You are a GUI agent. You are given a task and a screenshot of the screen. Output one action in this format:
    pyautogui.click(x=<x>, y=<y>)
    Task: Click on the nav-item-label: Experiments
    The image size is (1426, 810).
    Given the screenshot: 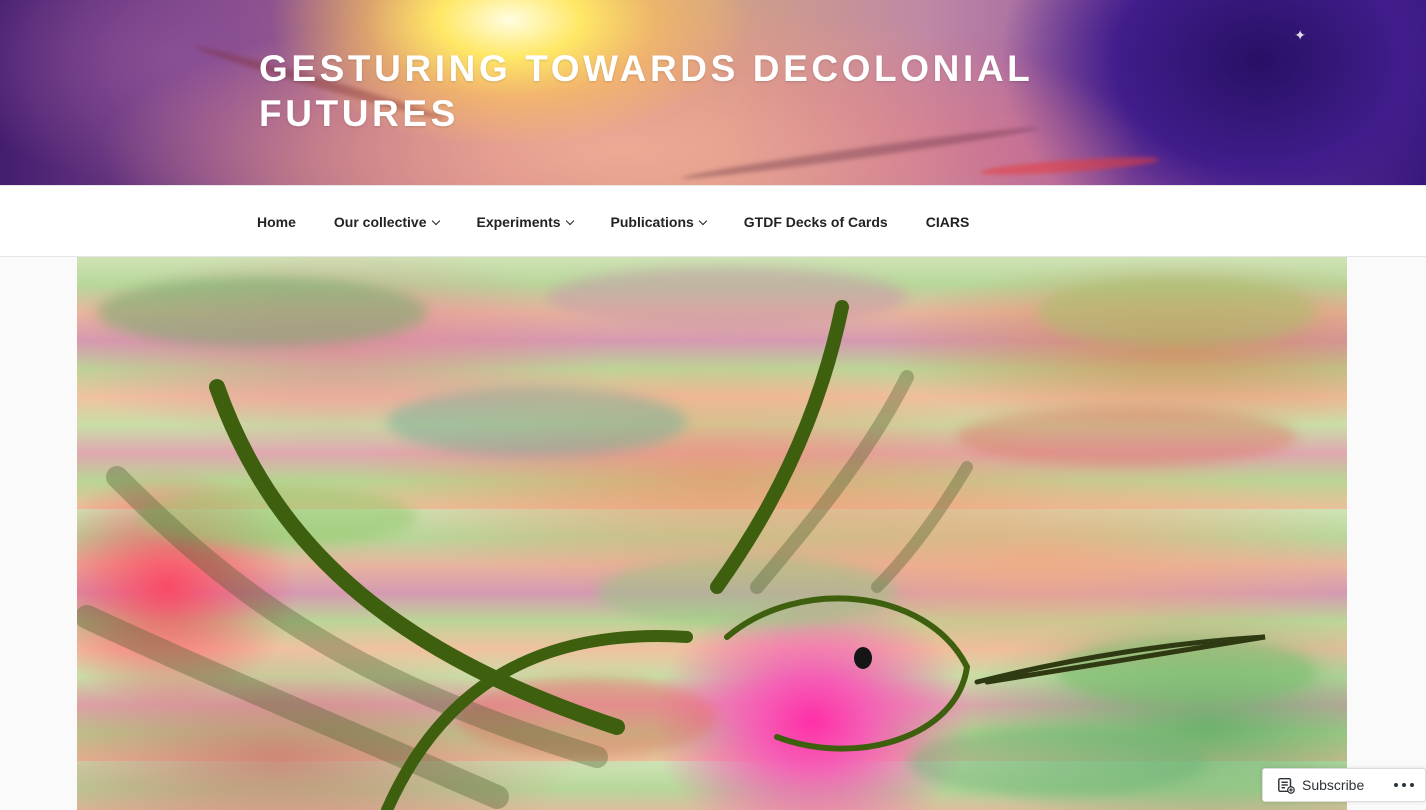 What is the action you would take?
    pyautogui.click(x=518, y=222)
    